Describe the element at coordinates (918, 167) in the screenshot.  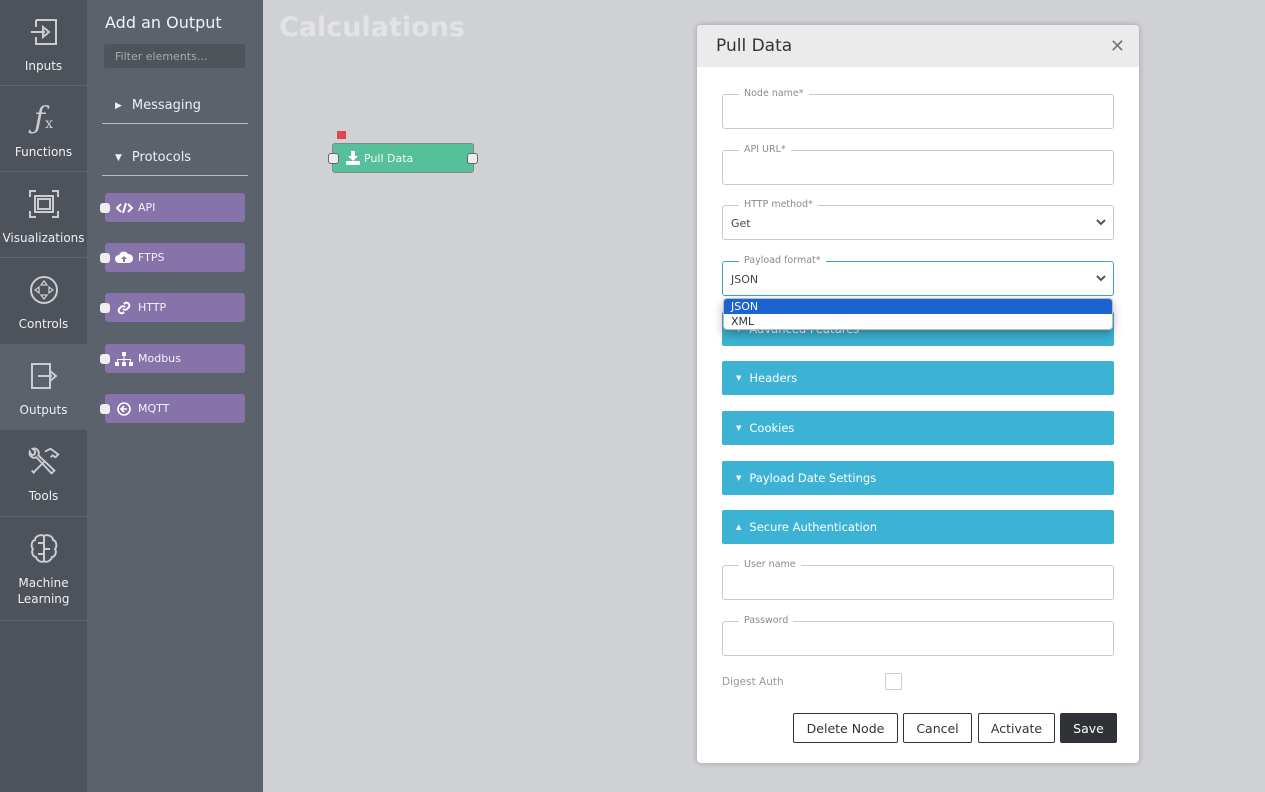
I see `api-url-input` at that location.